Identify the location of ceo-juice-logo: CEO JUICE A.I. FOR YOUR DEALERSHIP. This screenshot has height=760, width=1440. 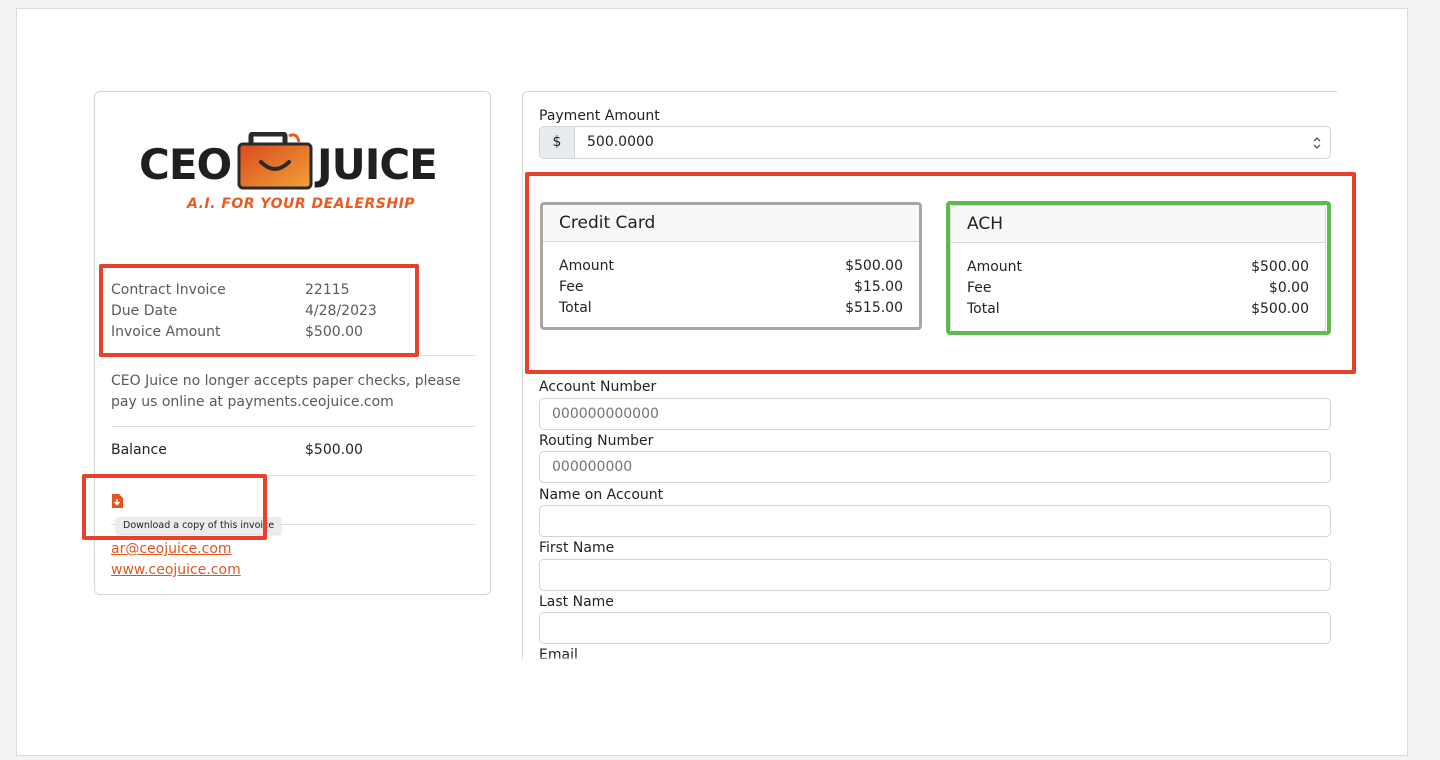
(294, 172).